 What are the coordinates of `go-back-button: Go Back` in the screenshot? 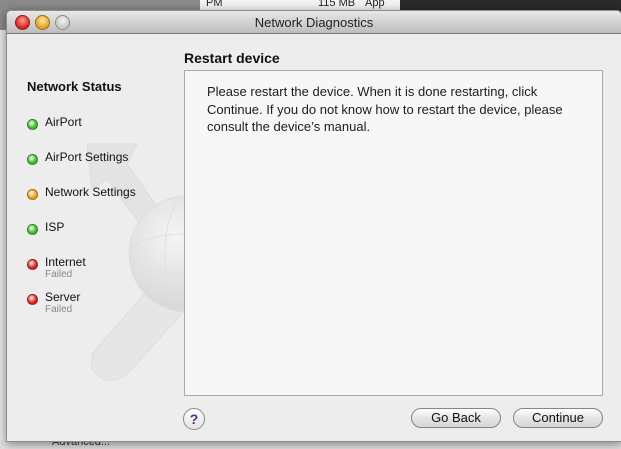 It's located at (456, 418).